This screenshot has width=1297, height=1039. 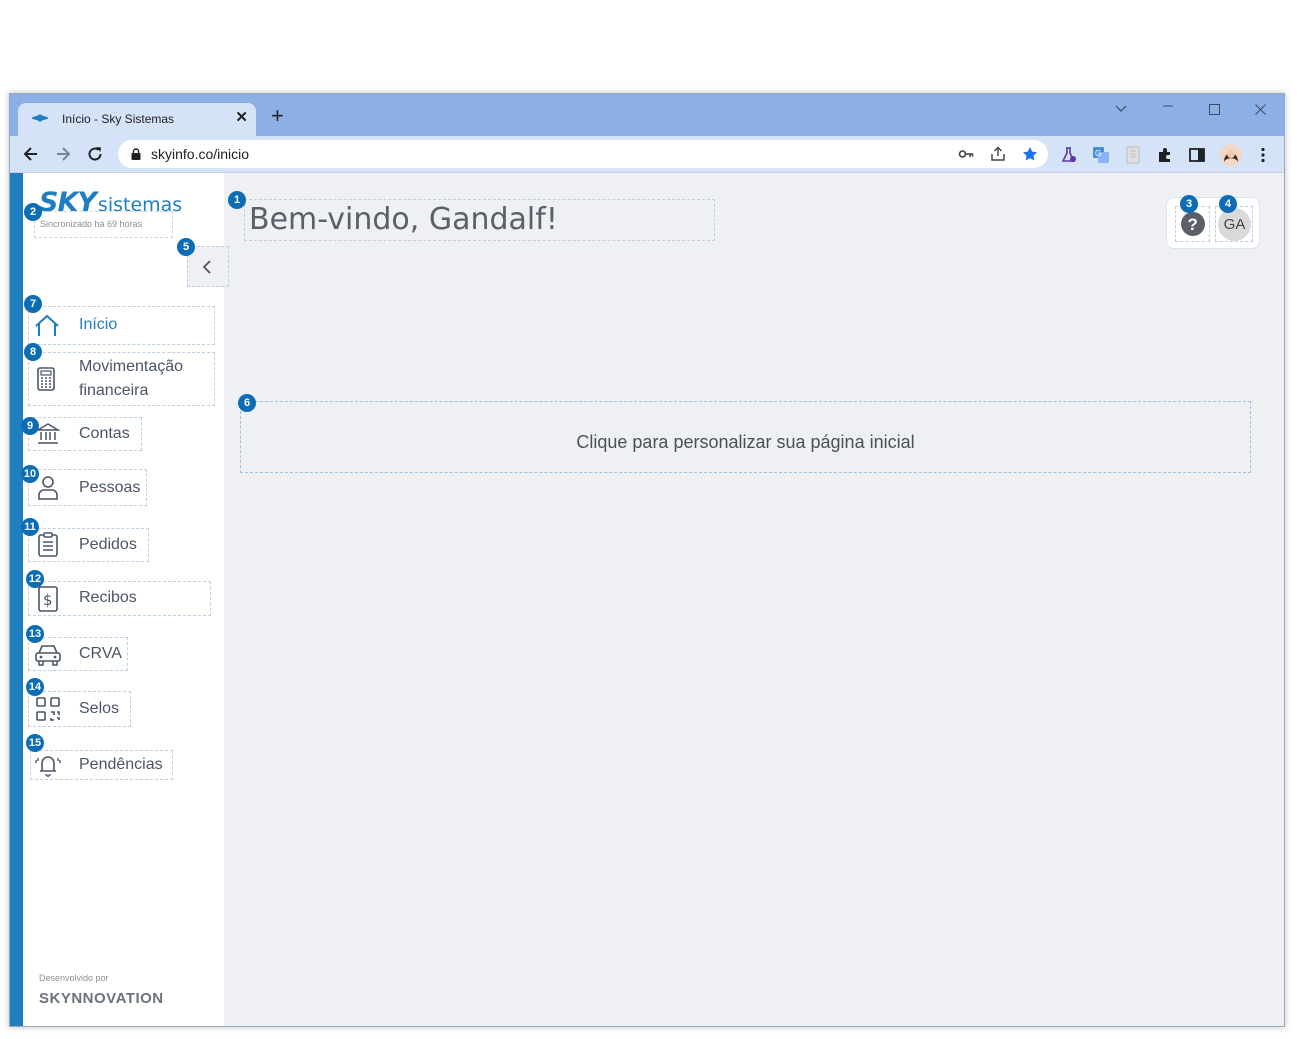 I want to click on sidebar-item-label: Pedidos, so click(x=108, y=544).